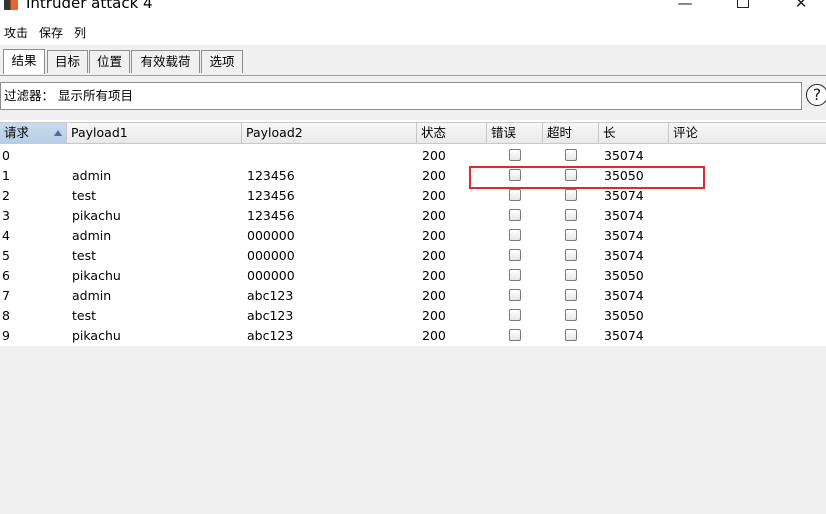 This screenshot has height=514, width=826. I want to click on table-row: 5 test 000000 200 35074, so click(413, 256).